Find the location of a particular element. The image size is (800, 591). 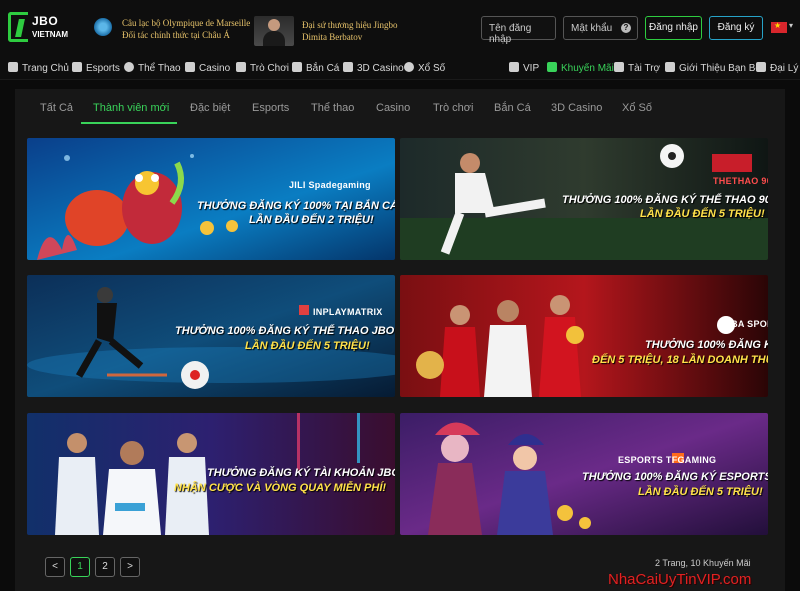

gamepad-icon is located at coordinates (77, 67).